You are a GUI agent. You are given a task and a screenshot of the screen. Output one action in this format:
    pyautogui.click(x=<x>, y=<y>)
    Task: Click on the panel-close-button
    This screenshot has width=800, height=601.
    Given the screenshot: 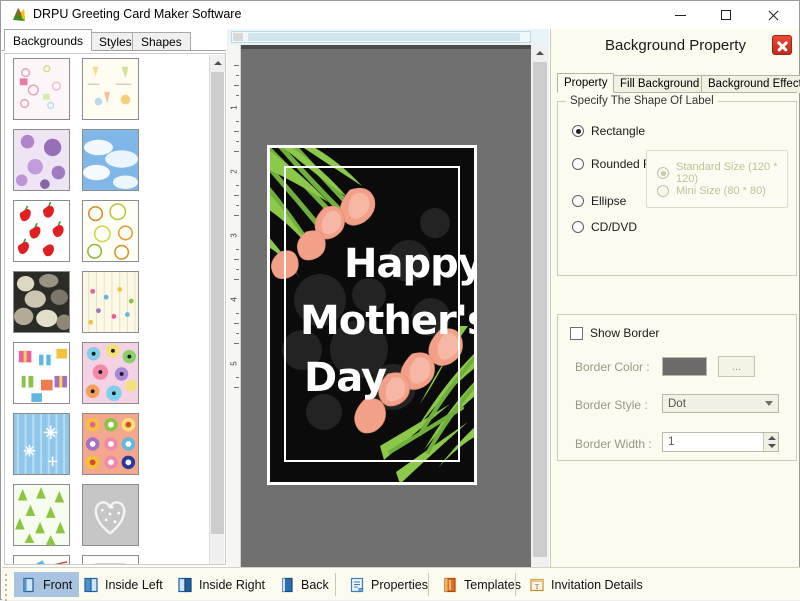 What is the action you would take?
    pyautogui.click(x=782, y=45)
    